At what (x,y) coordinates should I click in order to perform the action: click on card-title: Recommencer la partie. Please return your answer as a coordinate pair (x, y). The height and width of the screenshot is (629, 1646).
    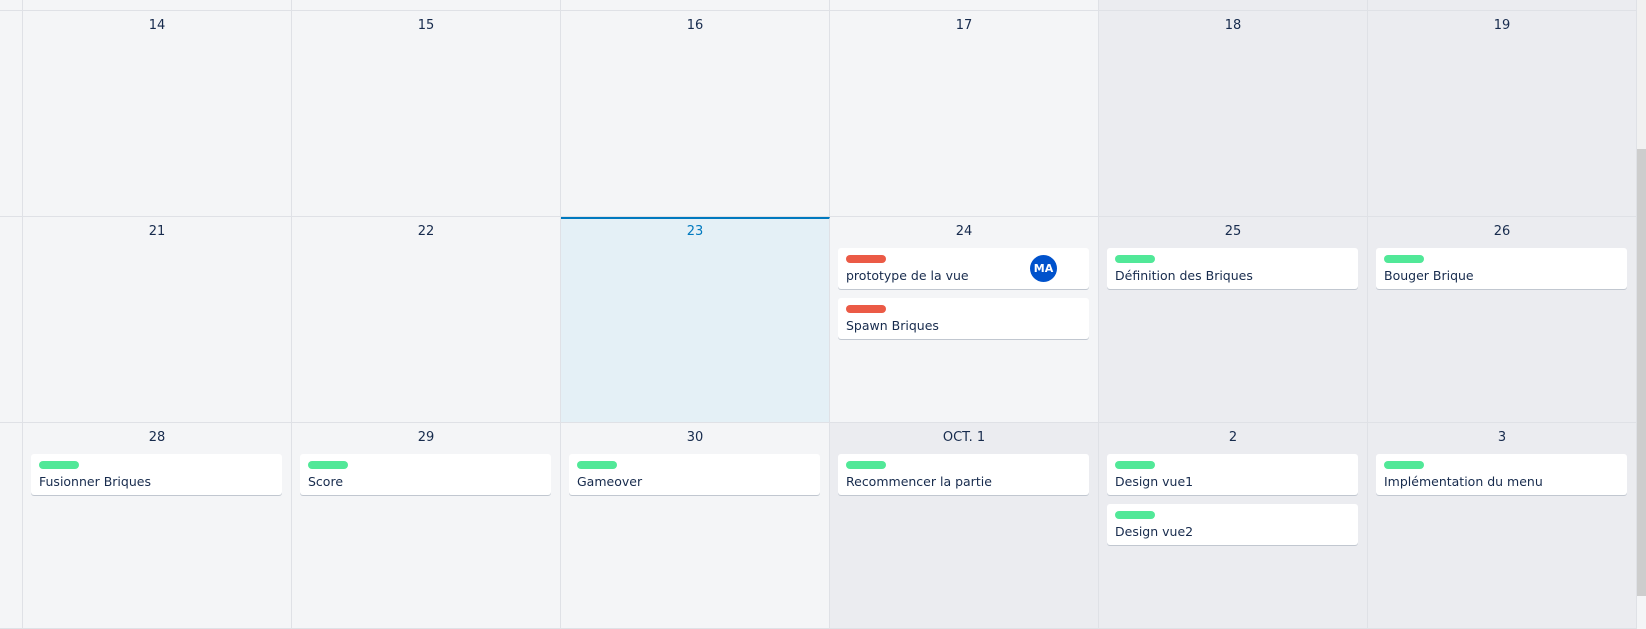
    Looking at the image, I should click on (919, 481).